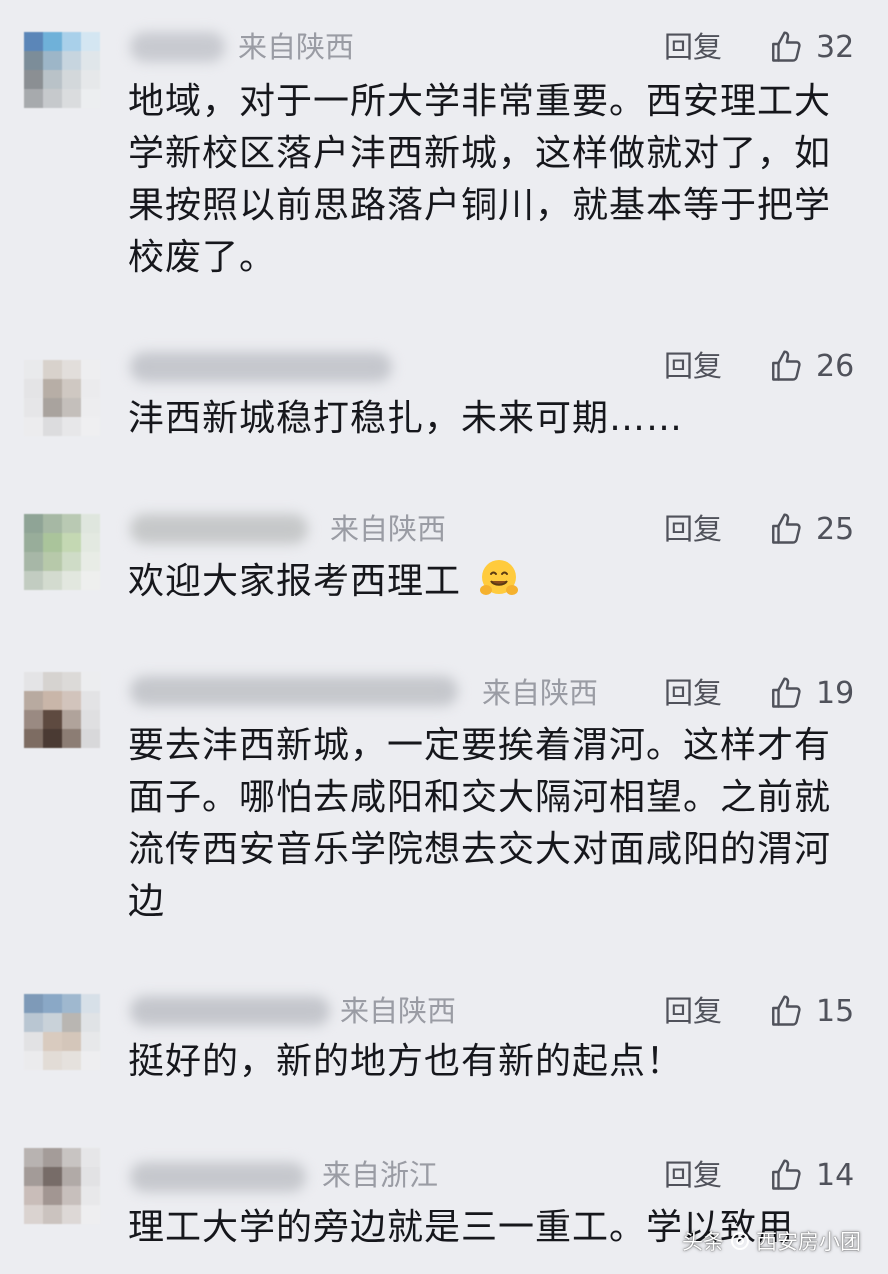 Image resolution: width=888 pixels, height=1274 pixels. I want to click on like-count: 19, so click(835, 693).